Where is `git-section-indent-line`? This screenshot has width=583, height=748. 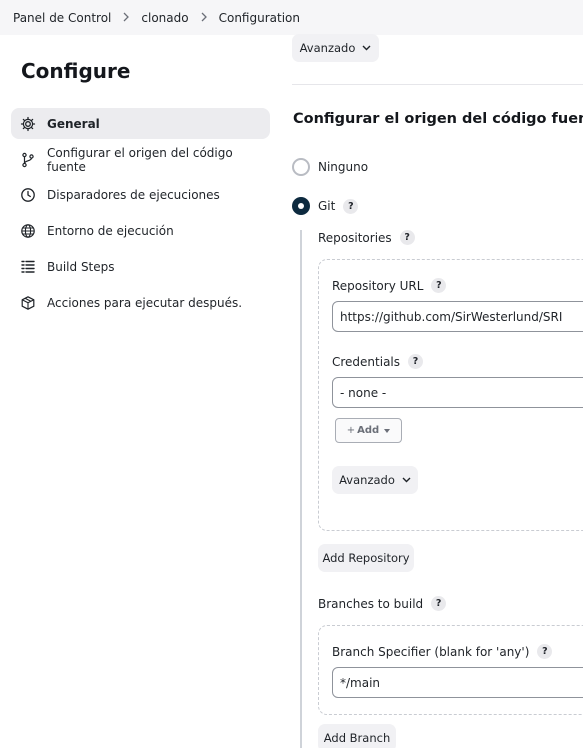
git-section-indent-line is located at coordinates (301, 489).